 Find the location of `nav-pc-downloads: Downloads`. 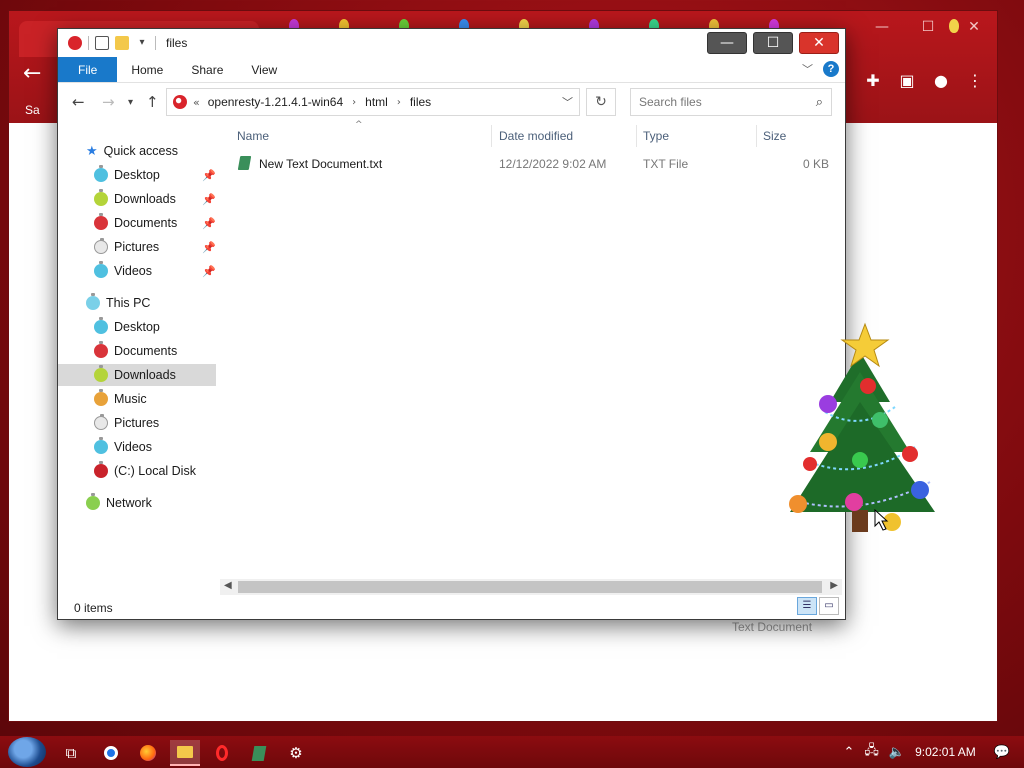

nav-pc-downloads: Downloads is located at coordinates (137, 375).